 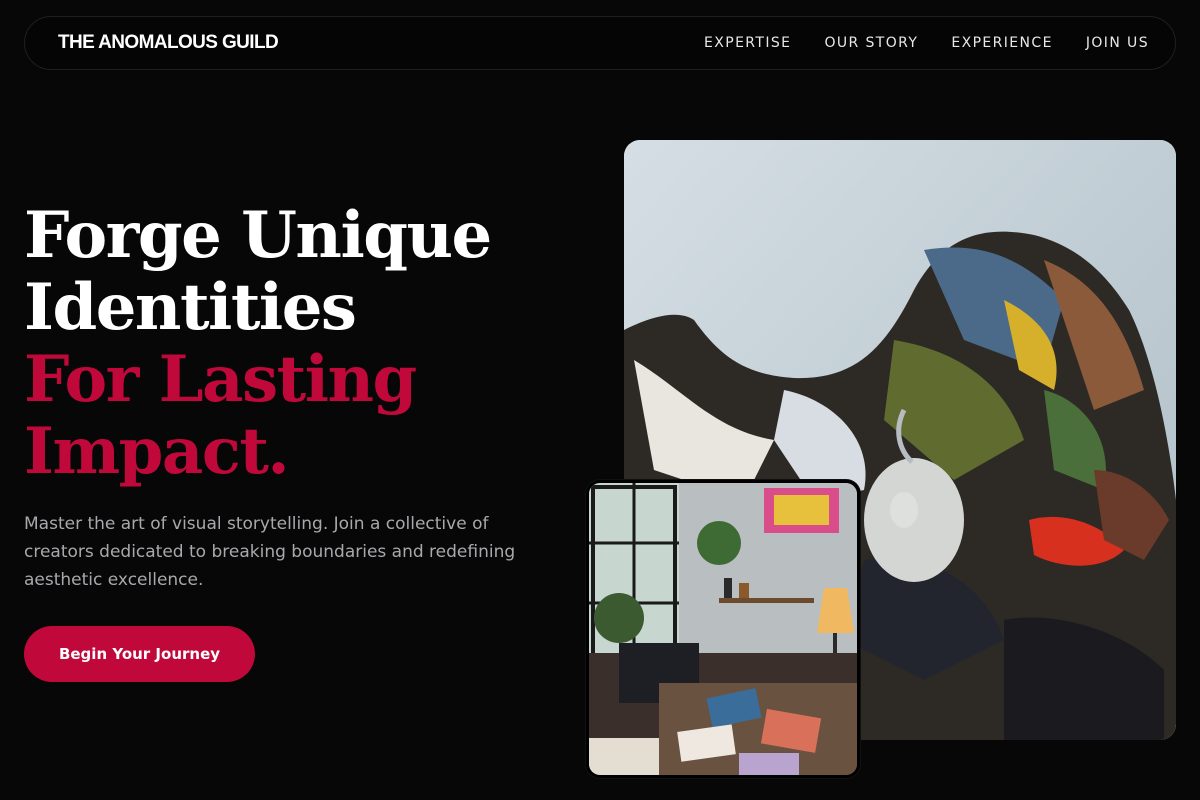 What do you see at coordinates (871, 43) in the screenshot?
I see `nav-link-our-story: OUR STORY` at bounding box center [871, 43].